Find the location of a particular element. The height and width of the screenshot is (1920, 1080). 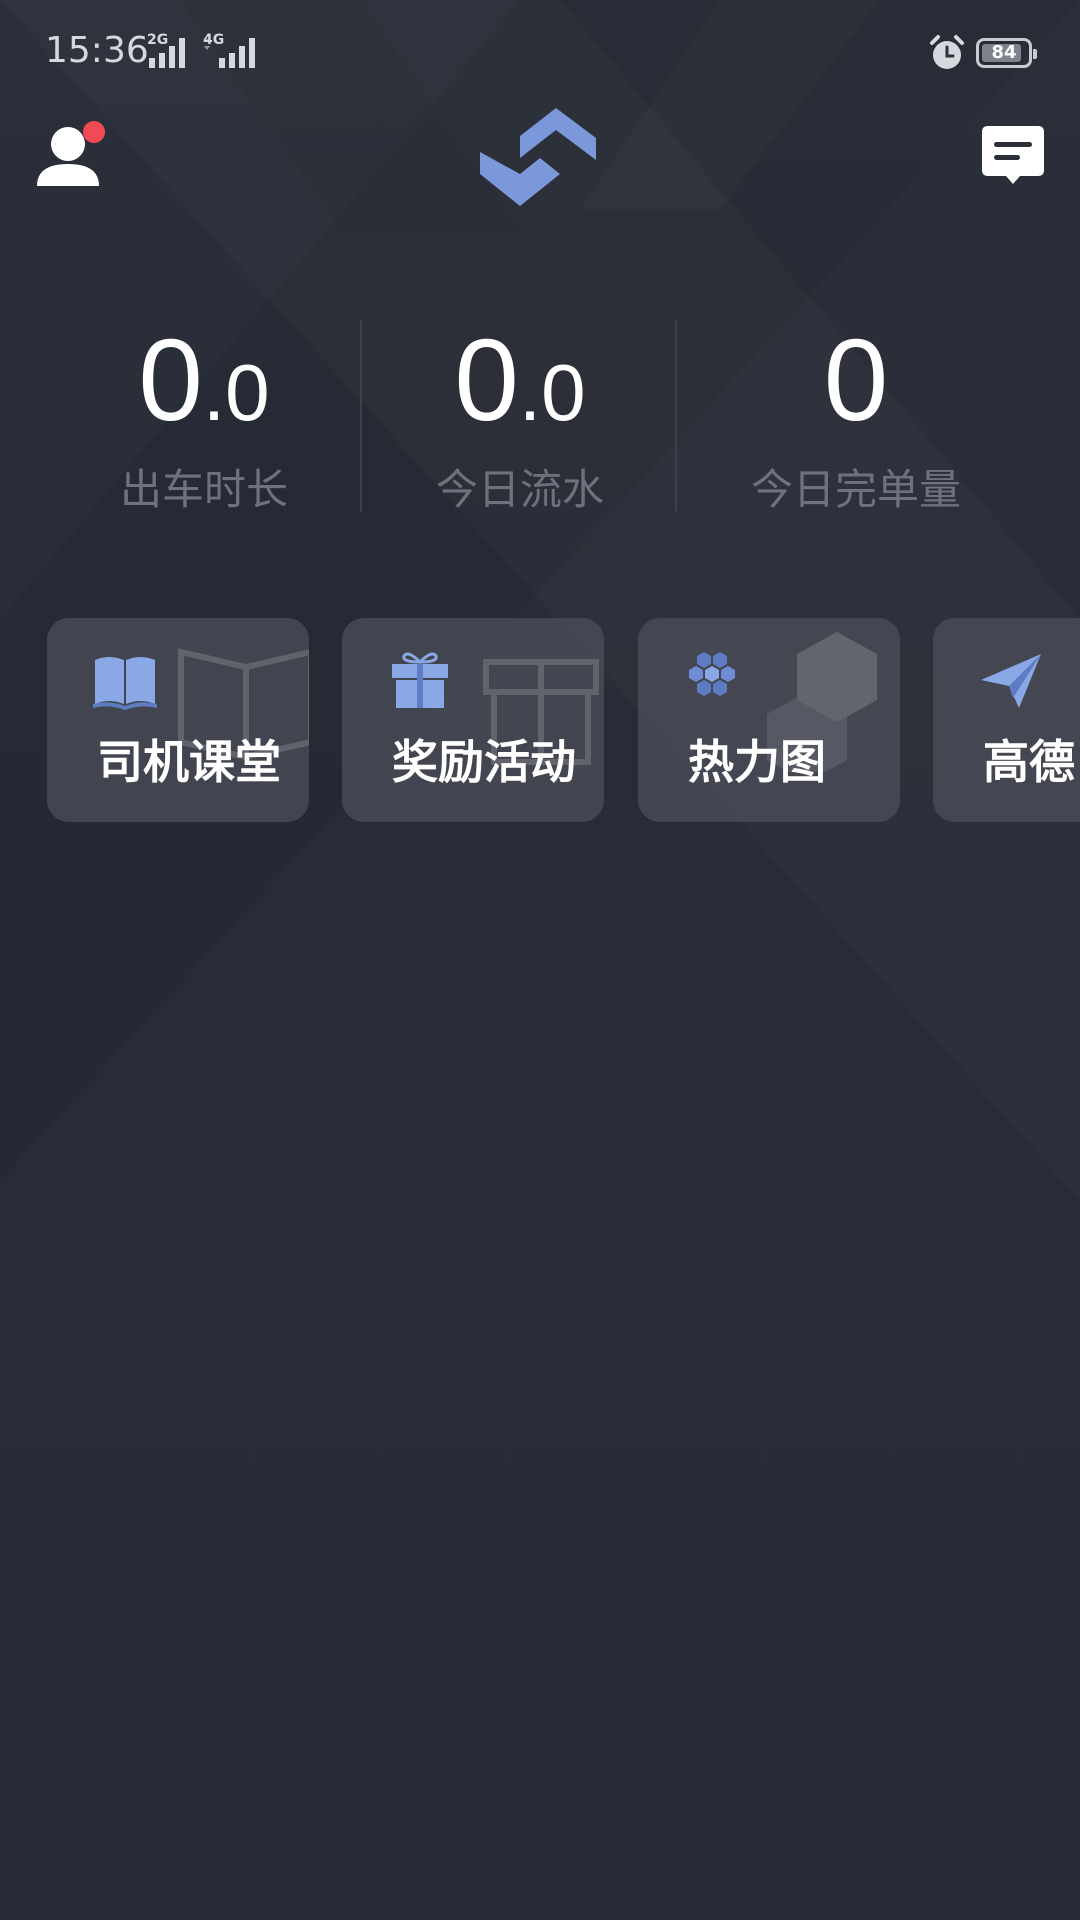

stats-panel: 0.0 出车时长 0.0 今日流水 0 今日完单量 is located at coordinates (540, 420).